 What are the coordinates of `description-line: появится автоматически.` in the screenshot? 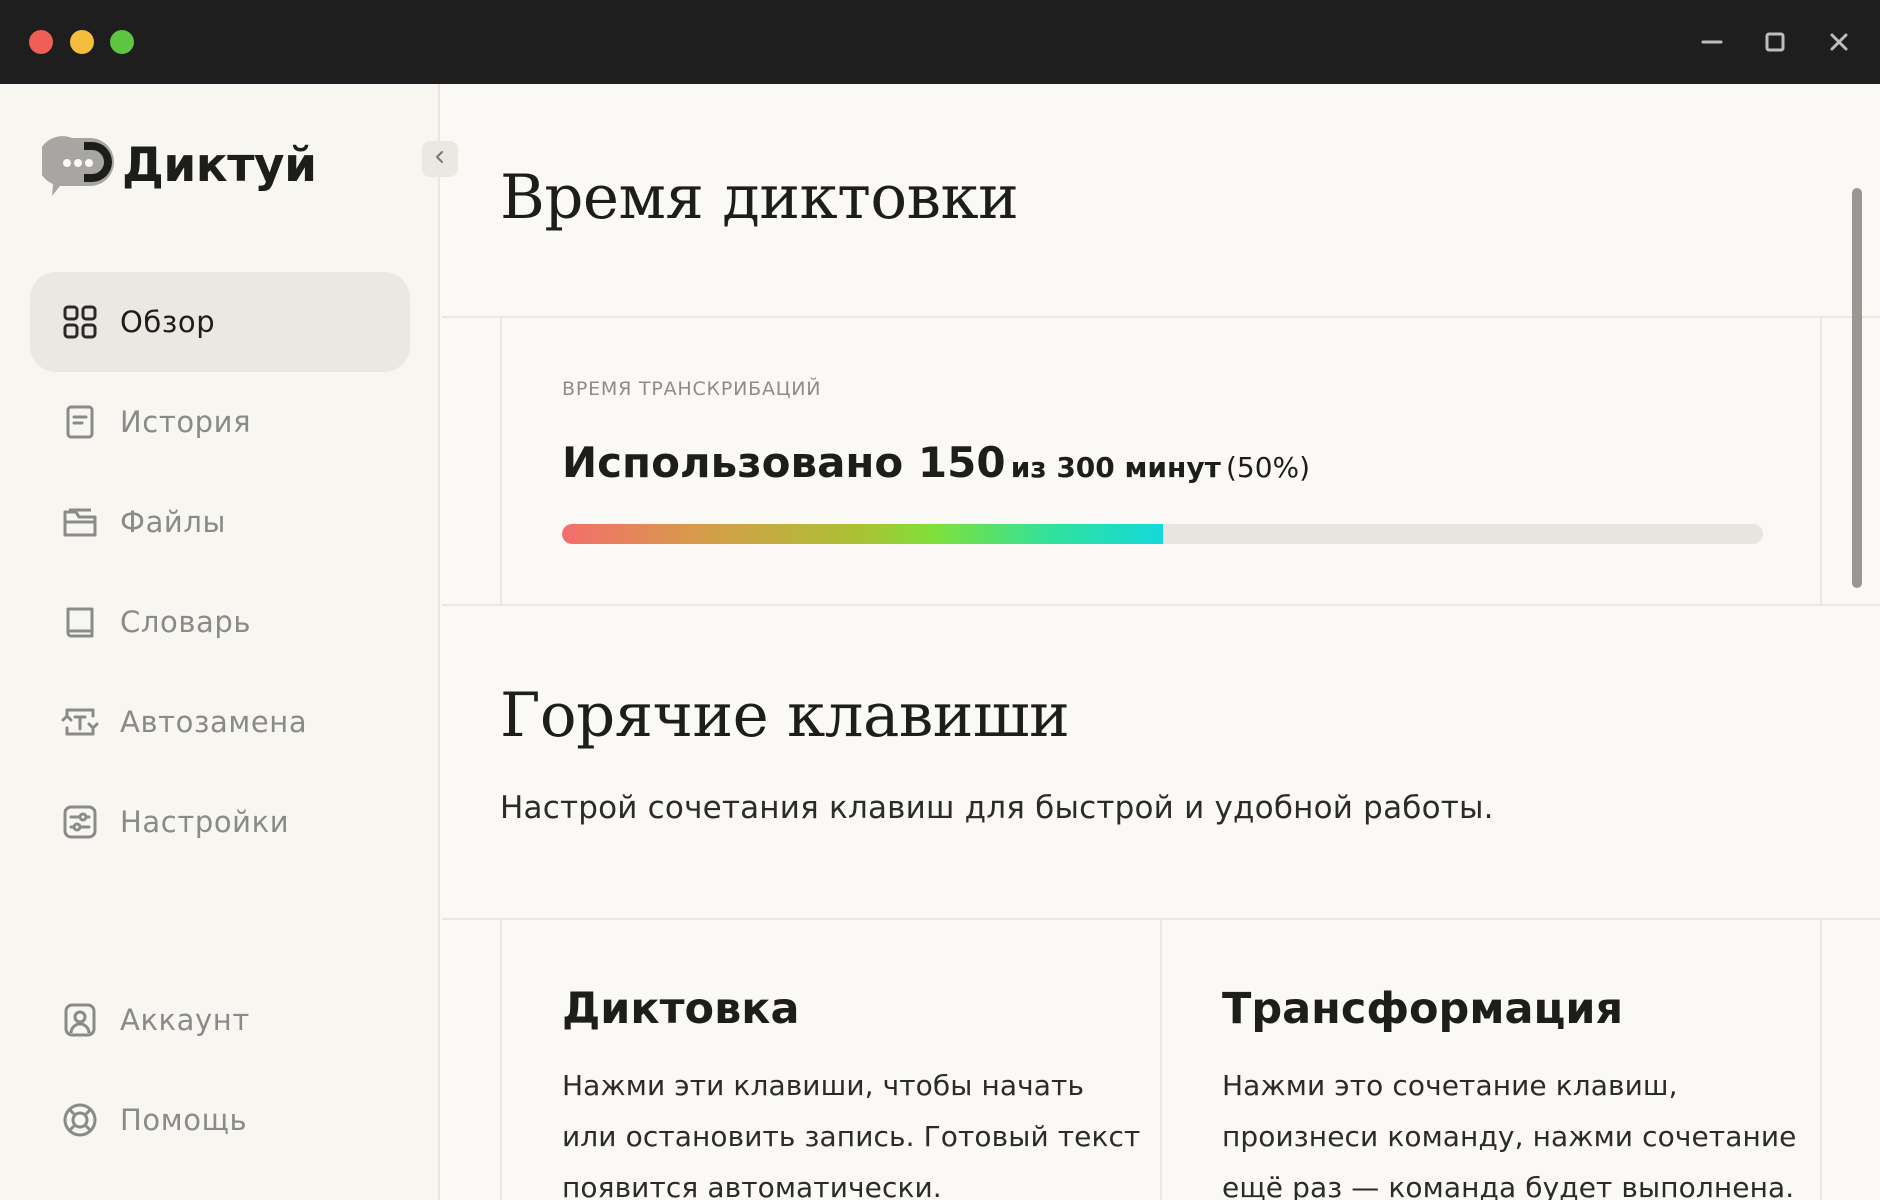 It's located at (752, 1185).